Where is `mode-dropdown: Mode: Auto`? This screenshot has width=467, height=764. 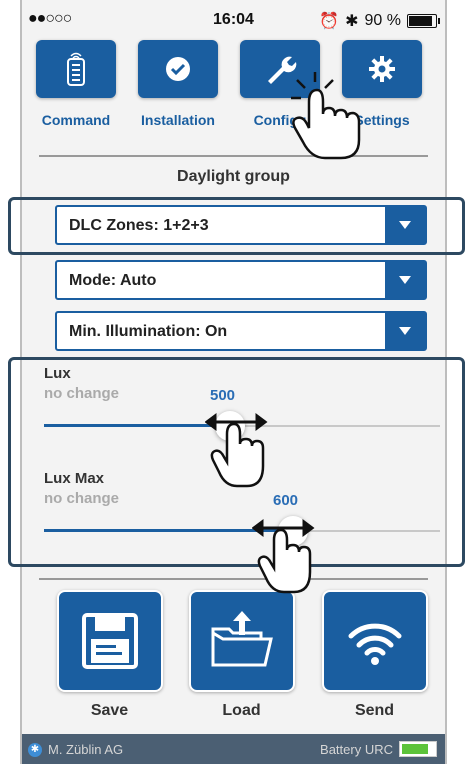
mode-dropdown: Mode: Auto is located at coordinates (241, 280).